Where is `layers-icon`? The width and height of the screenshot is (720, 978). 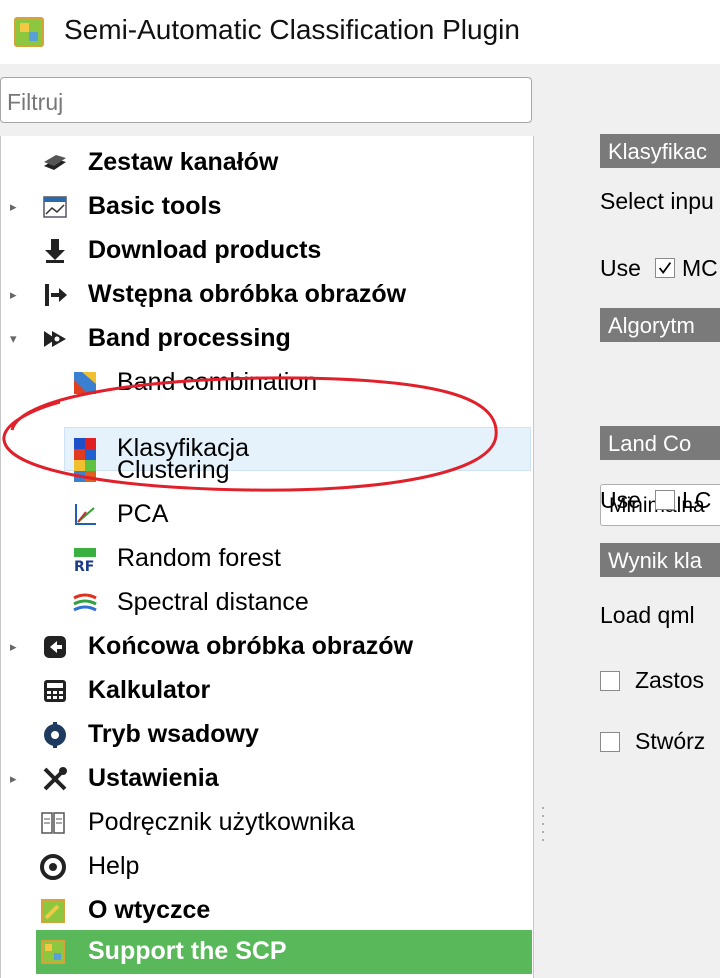 layers-icon is located at coordinates (55, 162).